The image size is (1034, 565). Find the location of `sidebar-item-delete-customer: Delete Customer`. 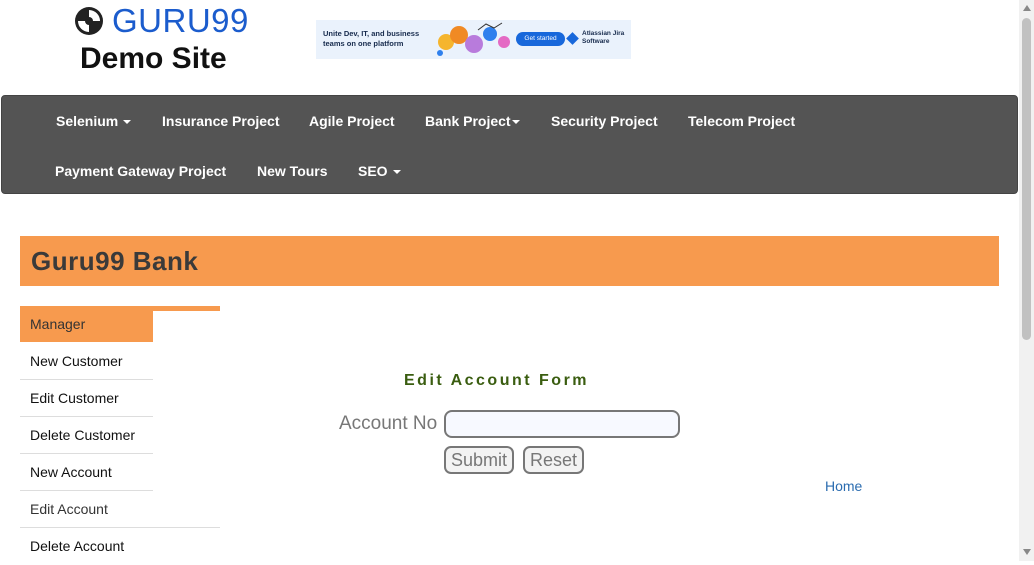

sidebar-item-delete-customer: Delete Customer is located at coordinates (86, 435).